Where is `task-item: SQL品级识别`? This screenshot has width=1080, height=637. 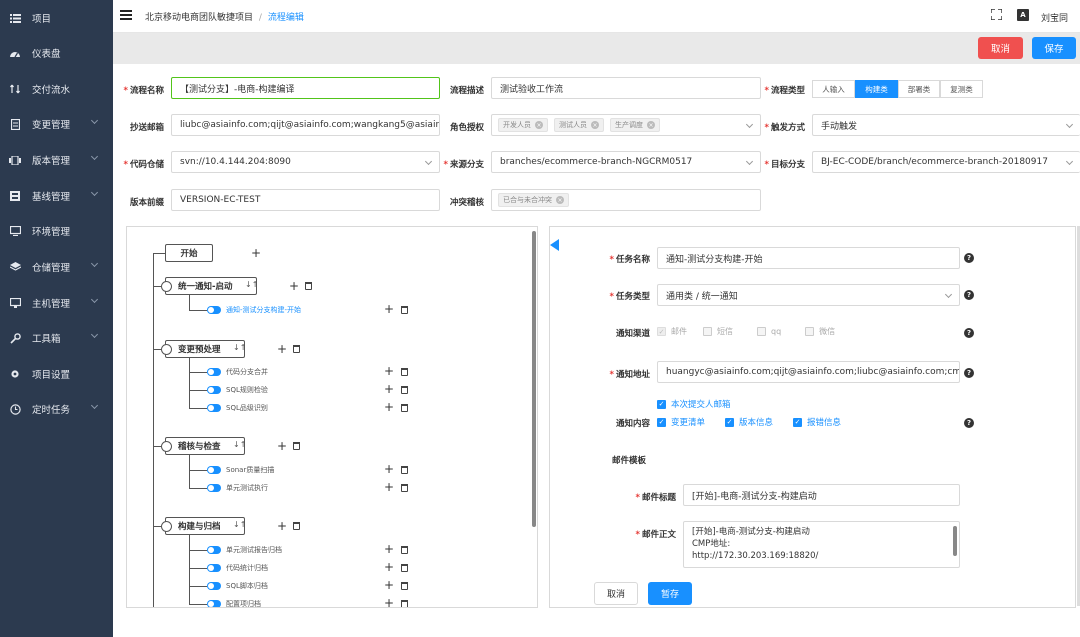 task-item: SQL品级识别 is located at coordinates (237, 408).